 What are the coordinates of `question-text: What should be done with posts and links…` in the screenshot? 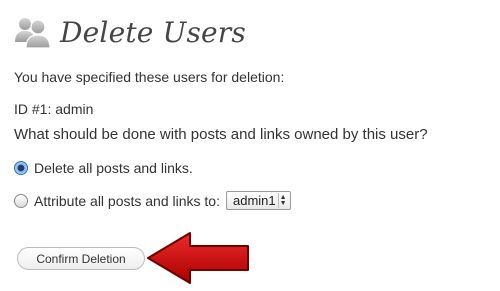 It's located at (221, 134).